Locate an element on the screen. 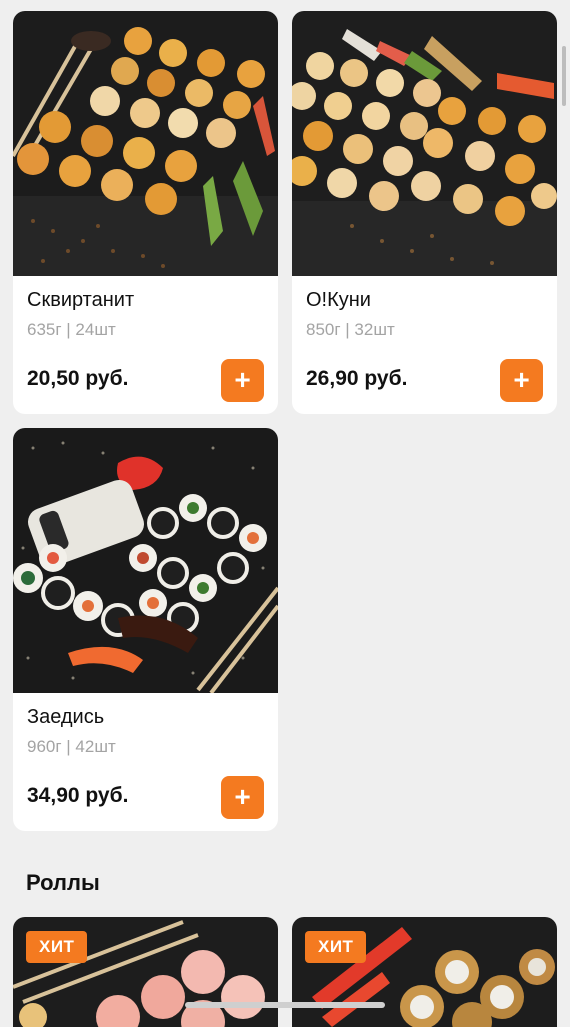  product-weight-count: 635г | 24шт is located at coordinates (71, 329).